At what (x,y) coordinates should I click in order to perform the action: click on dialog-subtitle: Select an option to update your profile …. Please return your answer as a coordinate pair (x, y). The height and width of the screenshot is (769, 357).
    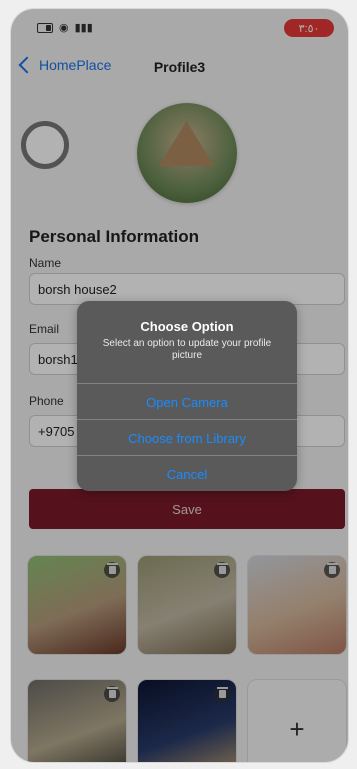
    Looking at the image, I should click on (187, 349).